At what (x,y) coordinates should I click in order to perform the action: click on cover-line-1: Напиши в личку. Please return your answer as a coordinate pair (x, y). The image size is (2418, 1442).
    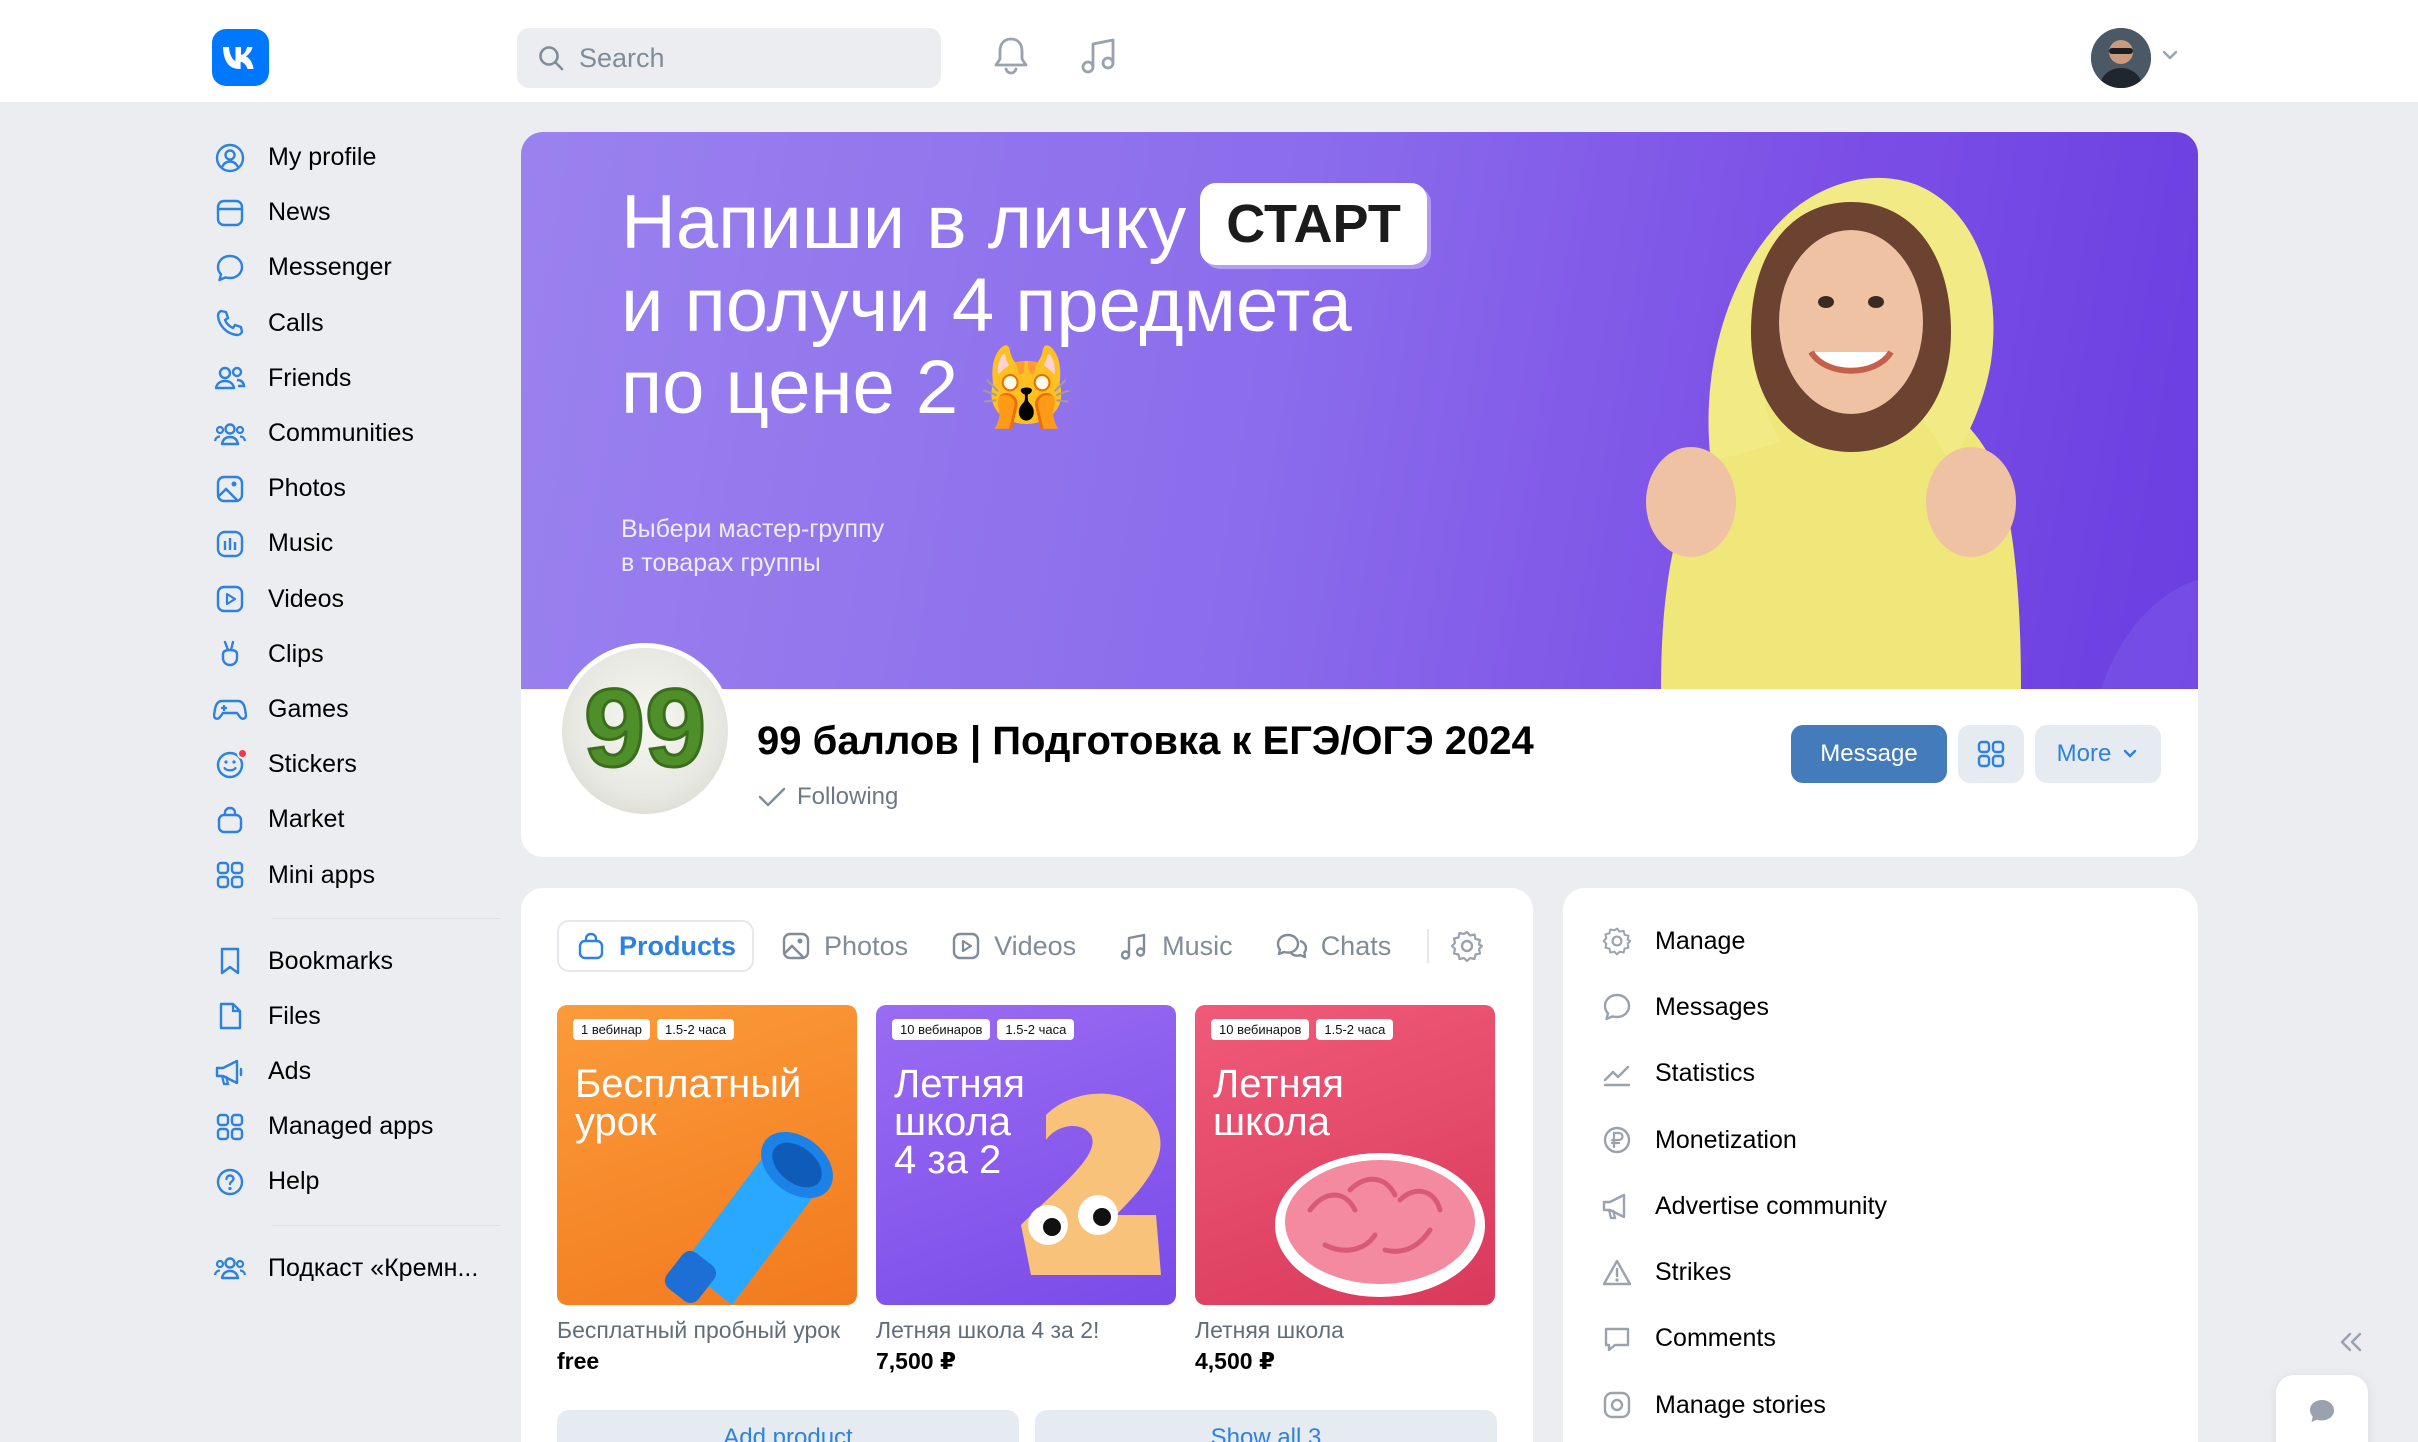
    Looking at the image, I should click on (904, 222).